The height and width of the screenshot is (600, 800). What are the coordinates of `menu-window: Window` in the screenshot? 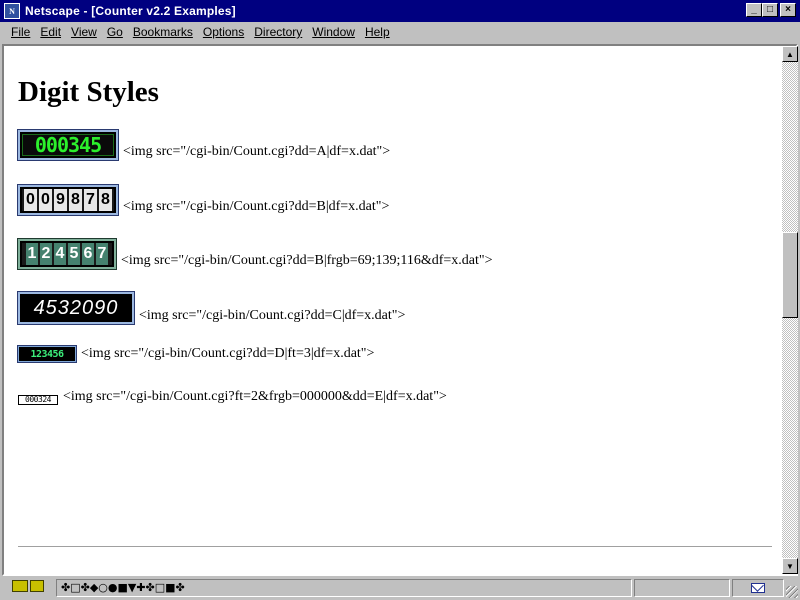 It's located at (333, 32).